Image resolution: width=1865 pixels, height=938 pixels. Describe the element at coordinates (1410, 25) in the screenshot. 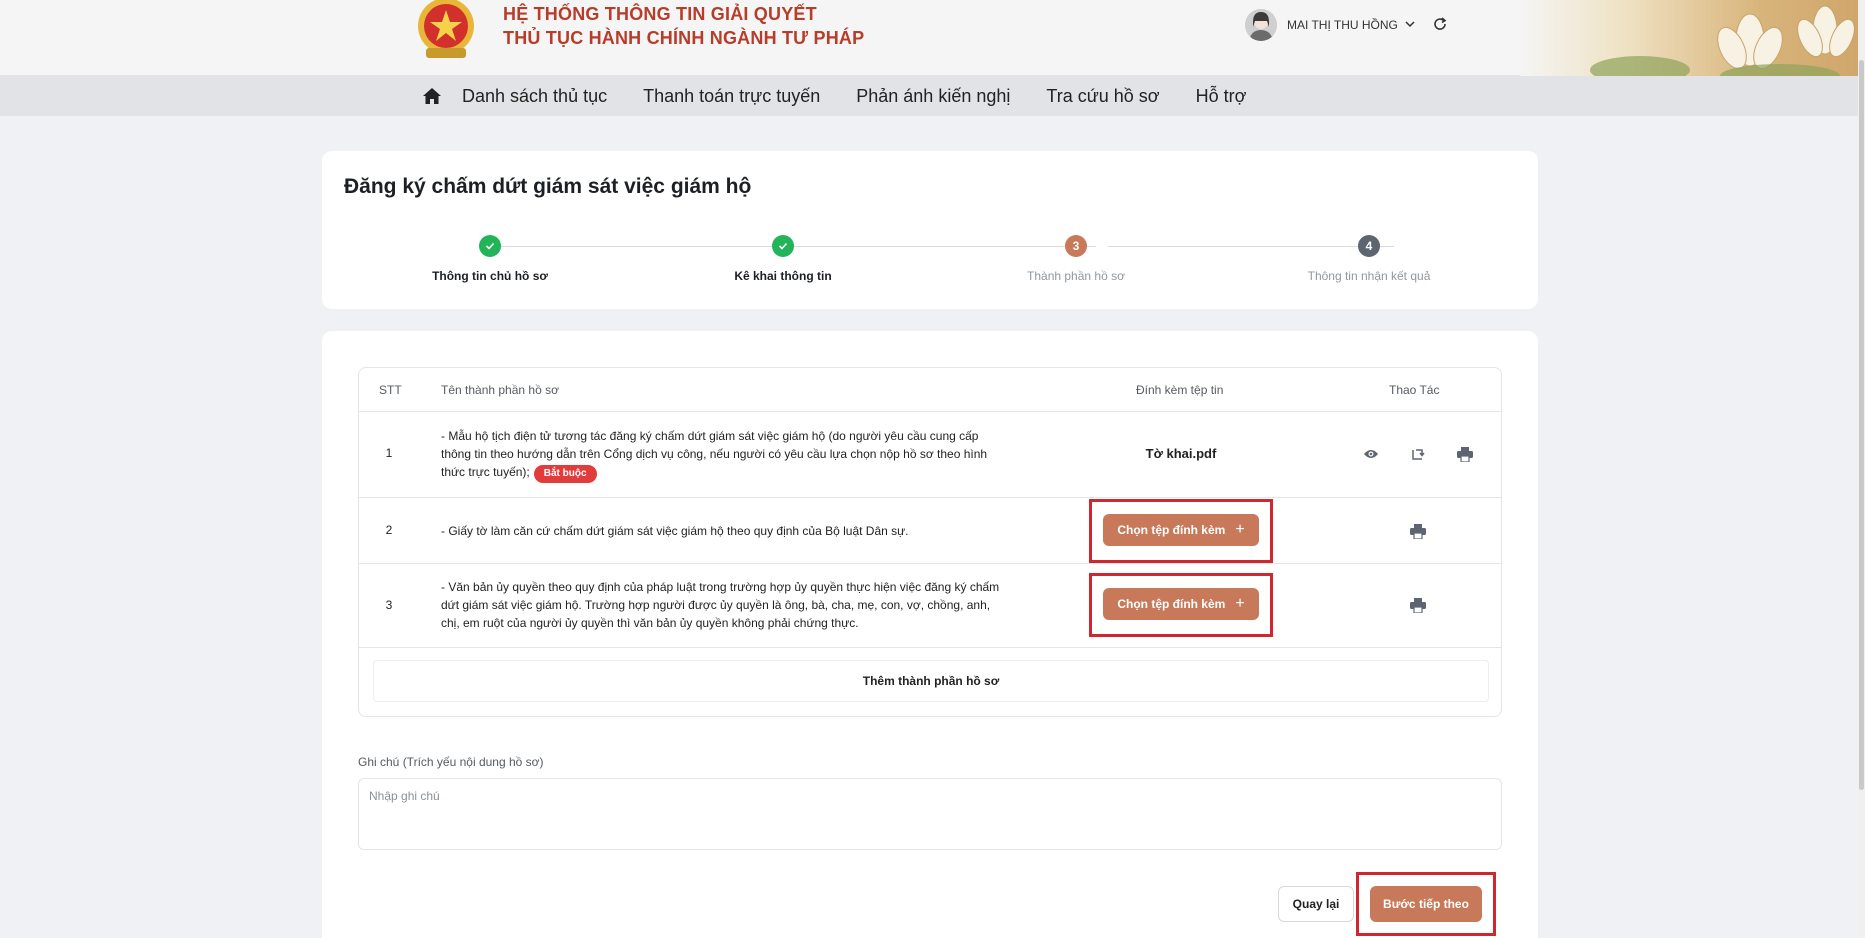

I see `chevron-down-icon` at that location.